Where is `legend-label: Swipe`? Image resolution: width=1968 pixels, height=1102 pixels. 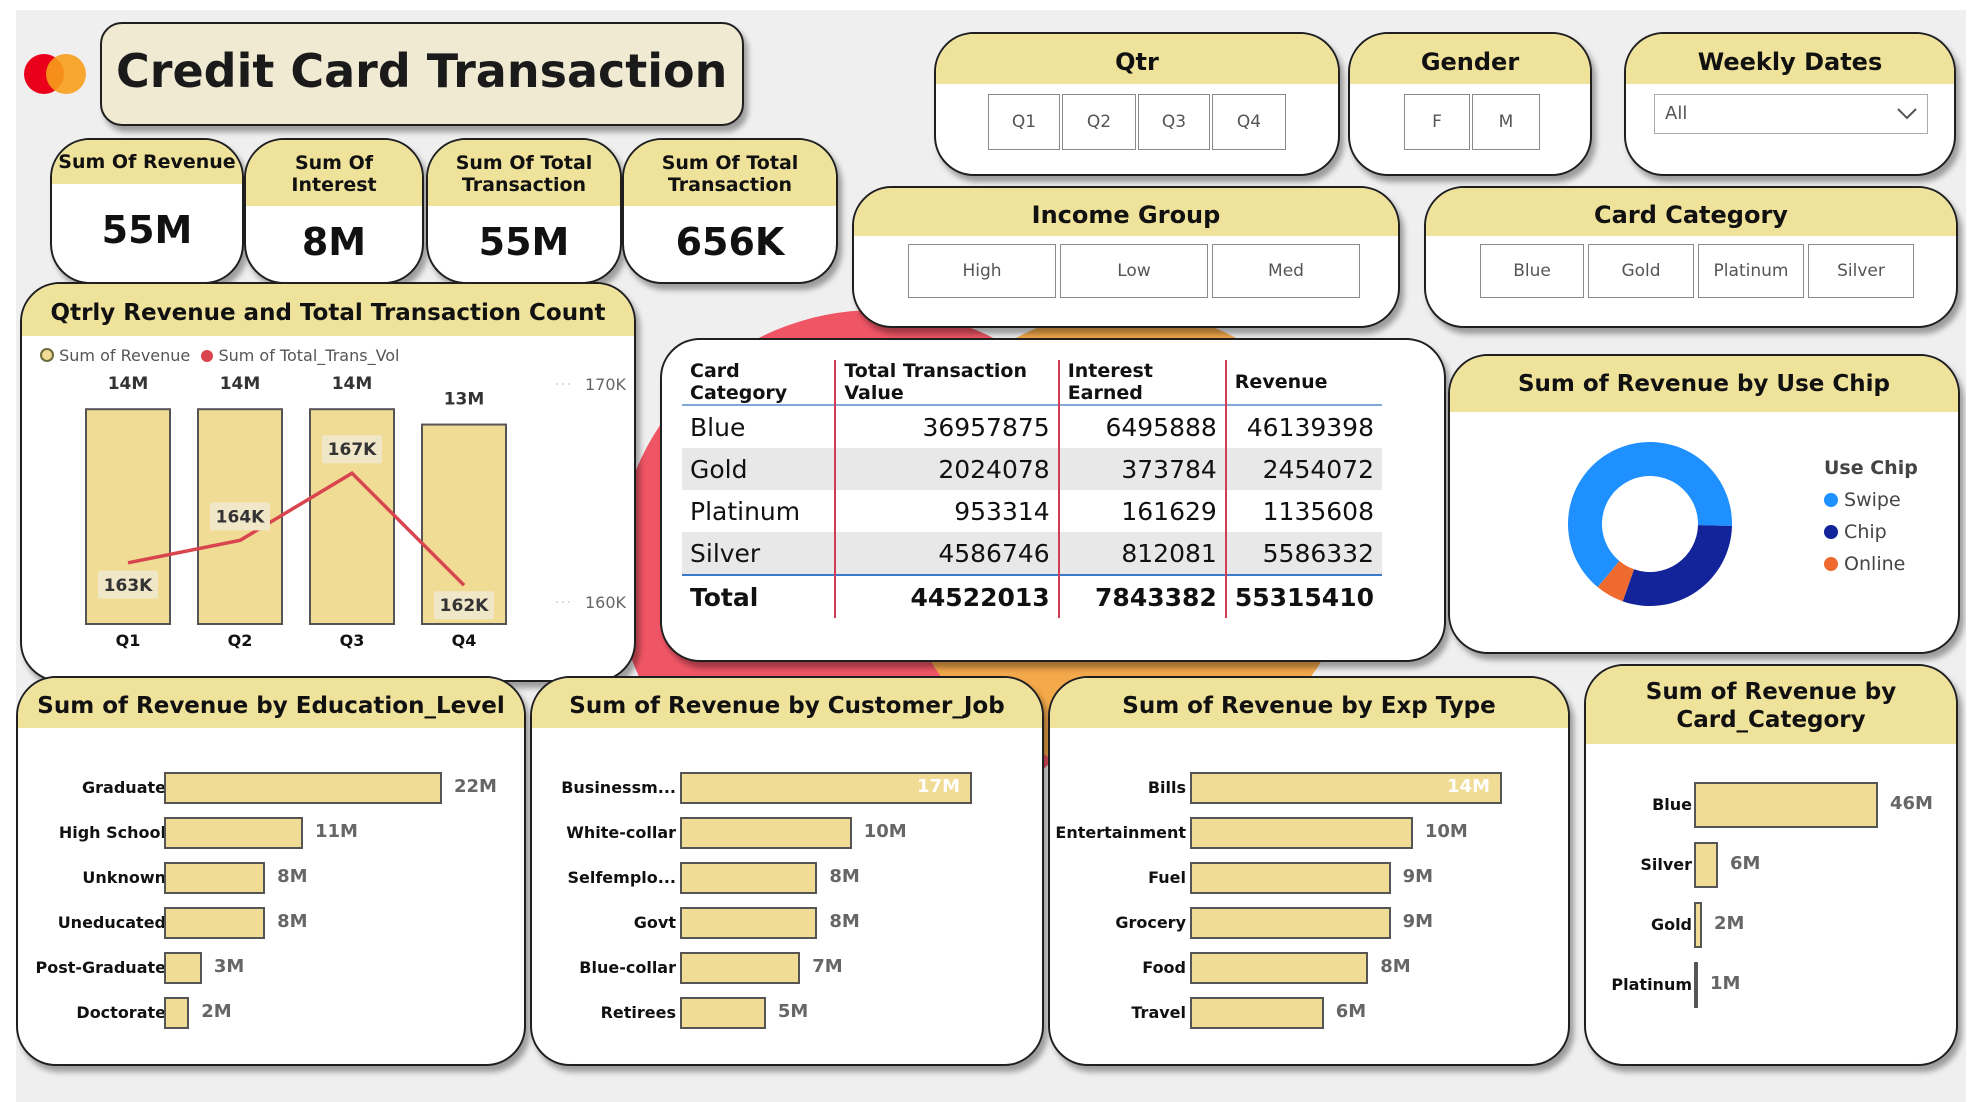 legend-label: Swipe is located at coordinates (1872, 500).